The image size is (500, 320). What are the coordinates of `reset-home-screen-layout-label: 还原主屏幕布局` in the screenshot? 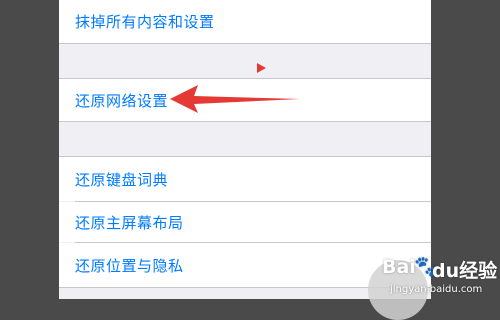 It's located at (129, 222).